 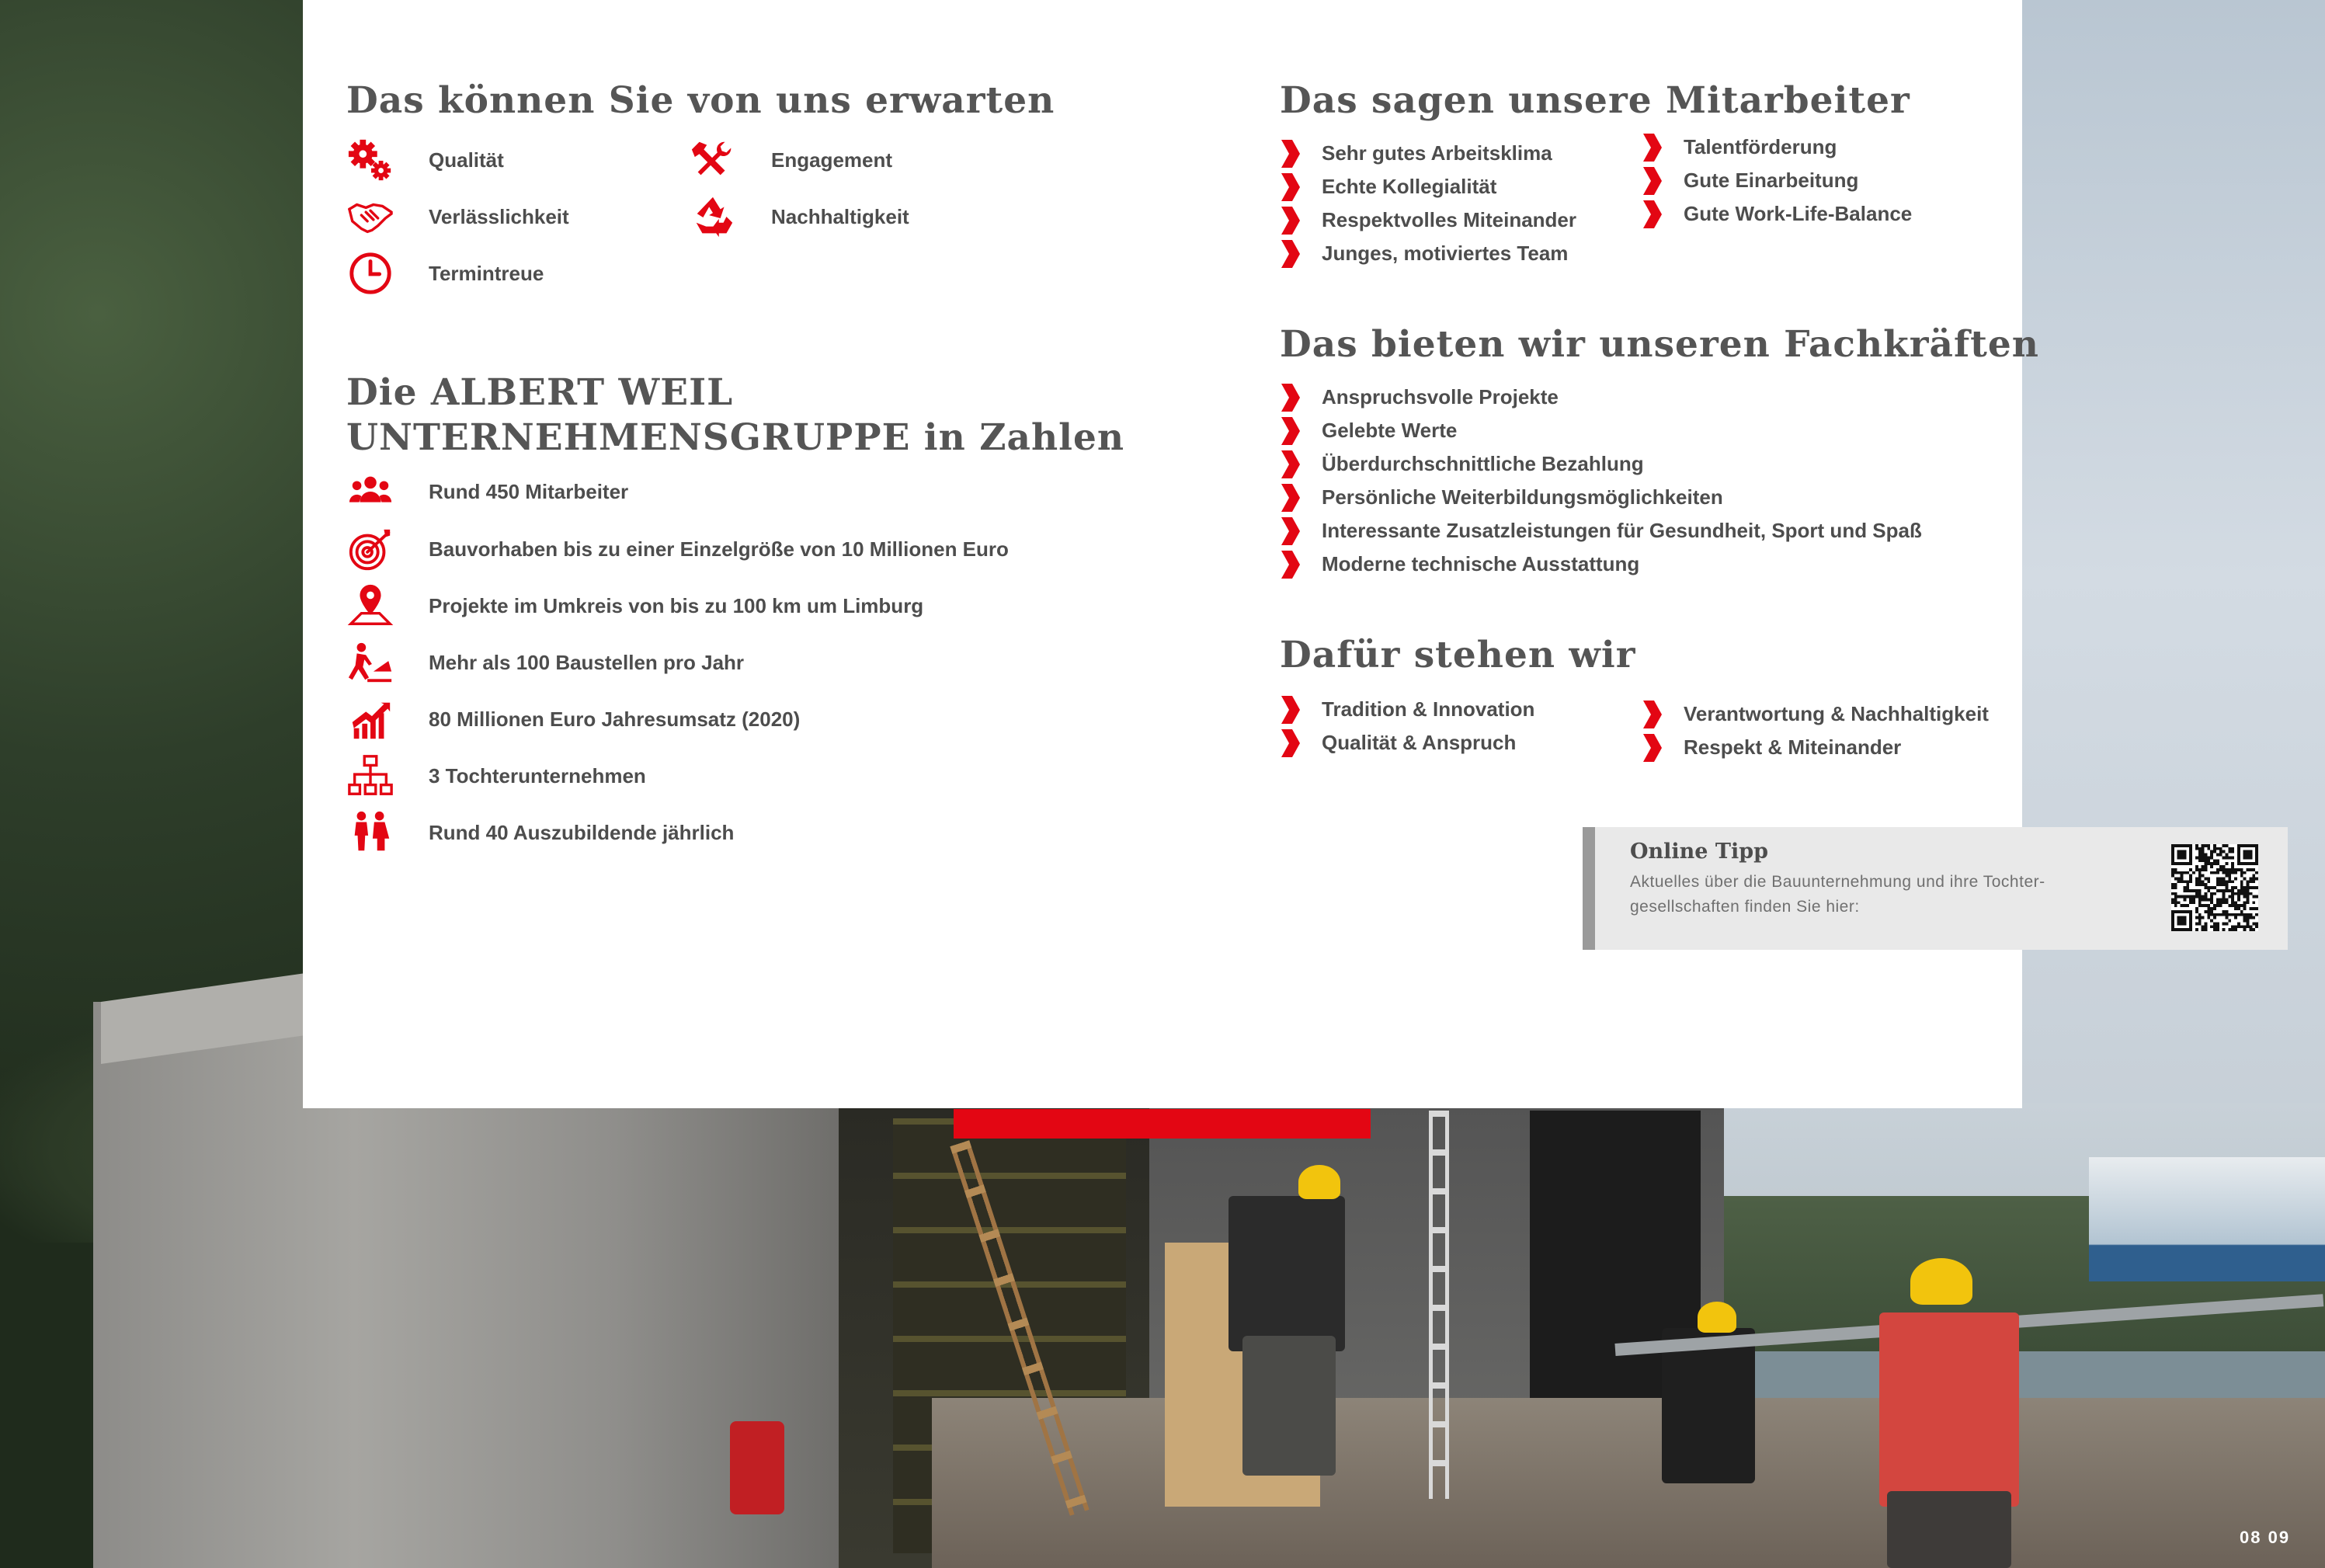 What do you see at coordinates (736, 438) in the screenshot?
I see `numbers-heading-line2: UNTERNEHMENSGRUPPE in Zahlen` at bounding box center [736, 438].